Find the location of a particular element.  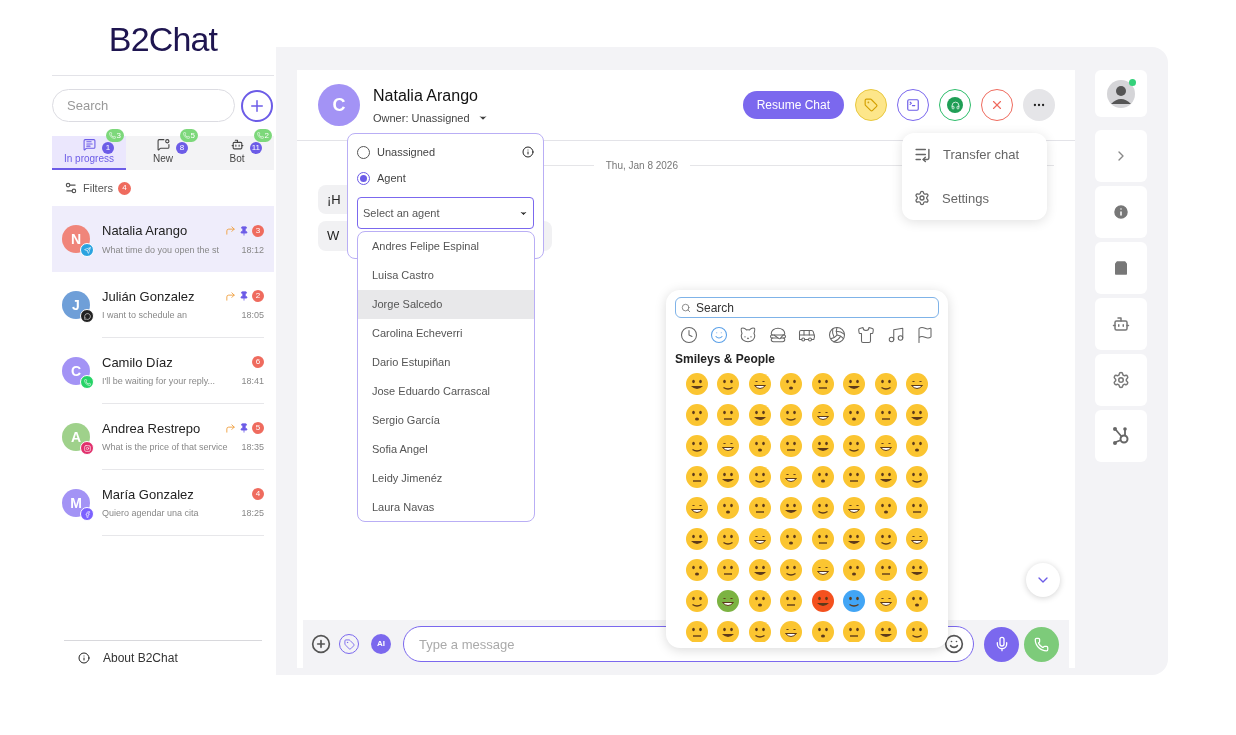

profile-card is located at coordinates (1121, 93).